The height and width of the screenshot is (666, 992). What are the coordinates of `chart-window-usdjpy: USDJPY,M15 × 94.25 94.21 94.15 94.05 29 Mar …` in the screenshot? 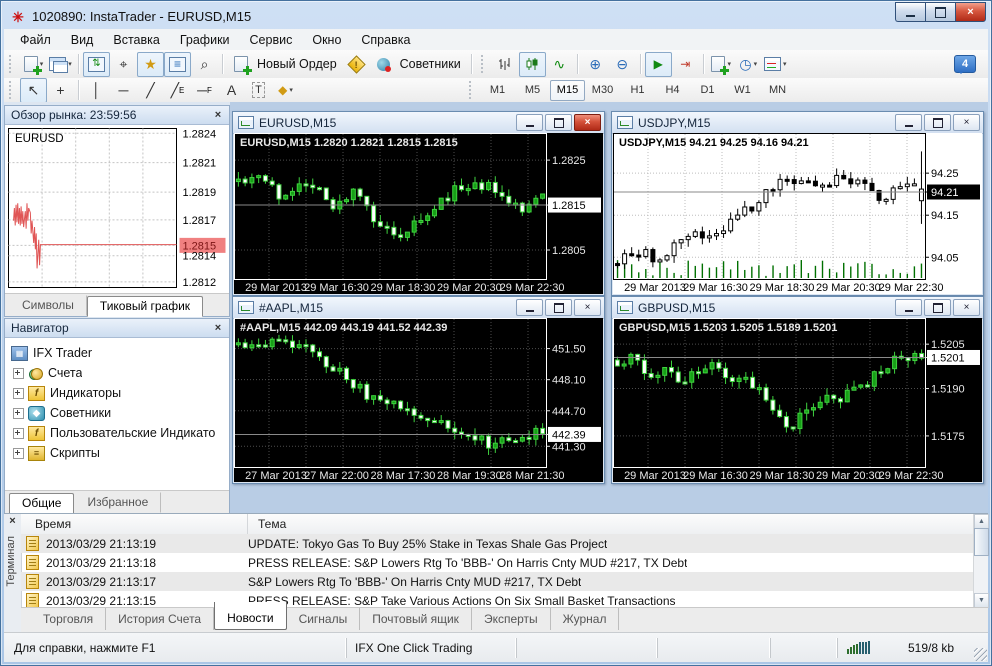 It's located at (797, 203).